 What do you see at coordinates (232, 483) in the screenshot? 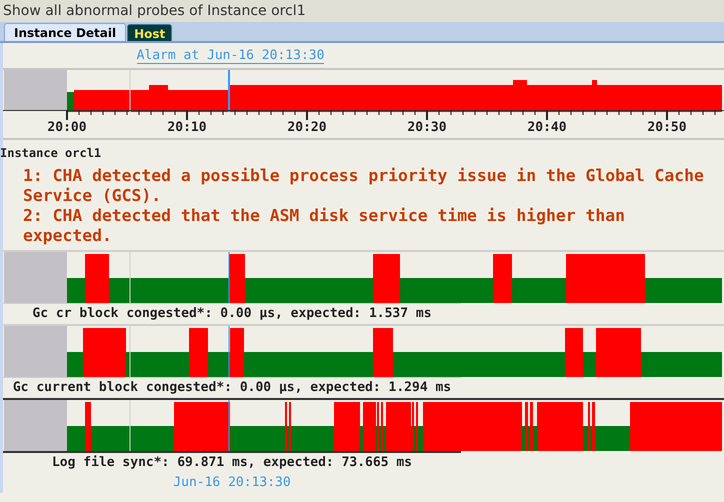
I see `footer-time: Jun-16 20:13:30` at bounding box center [232, 483].